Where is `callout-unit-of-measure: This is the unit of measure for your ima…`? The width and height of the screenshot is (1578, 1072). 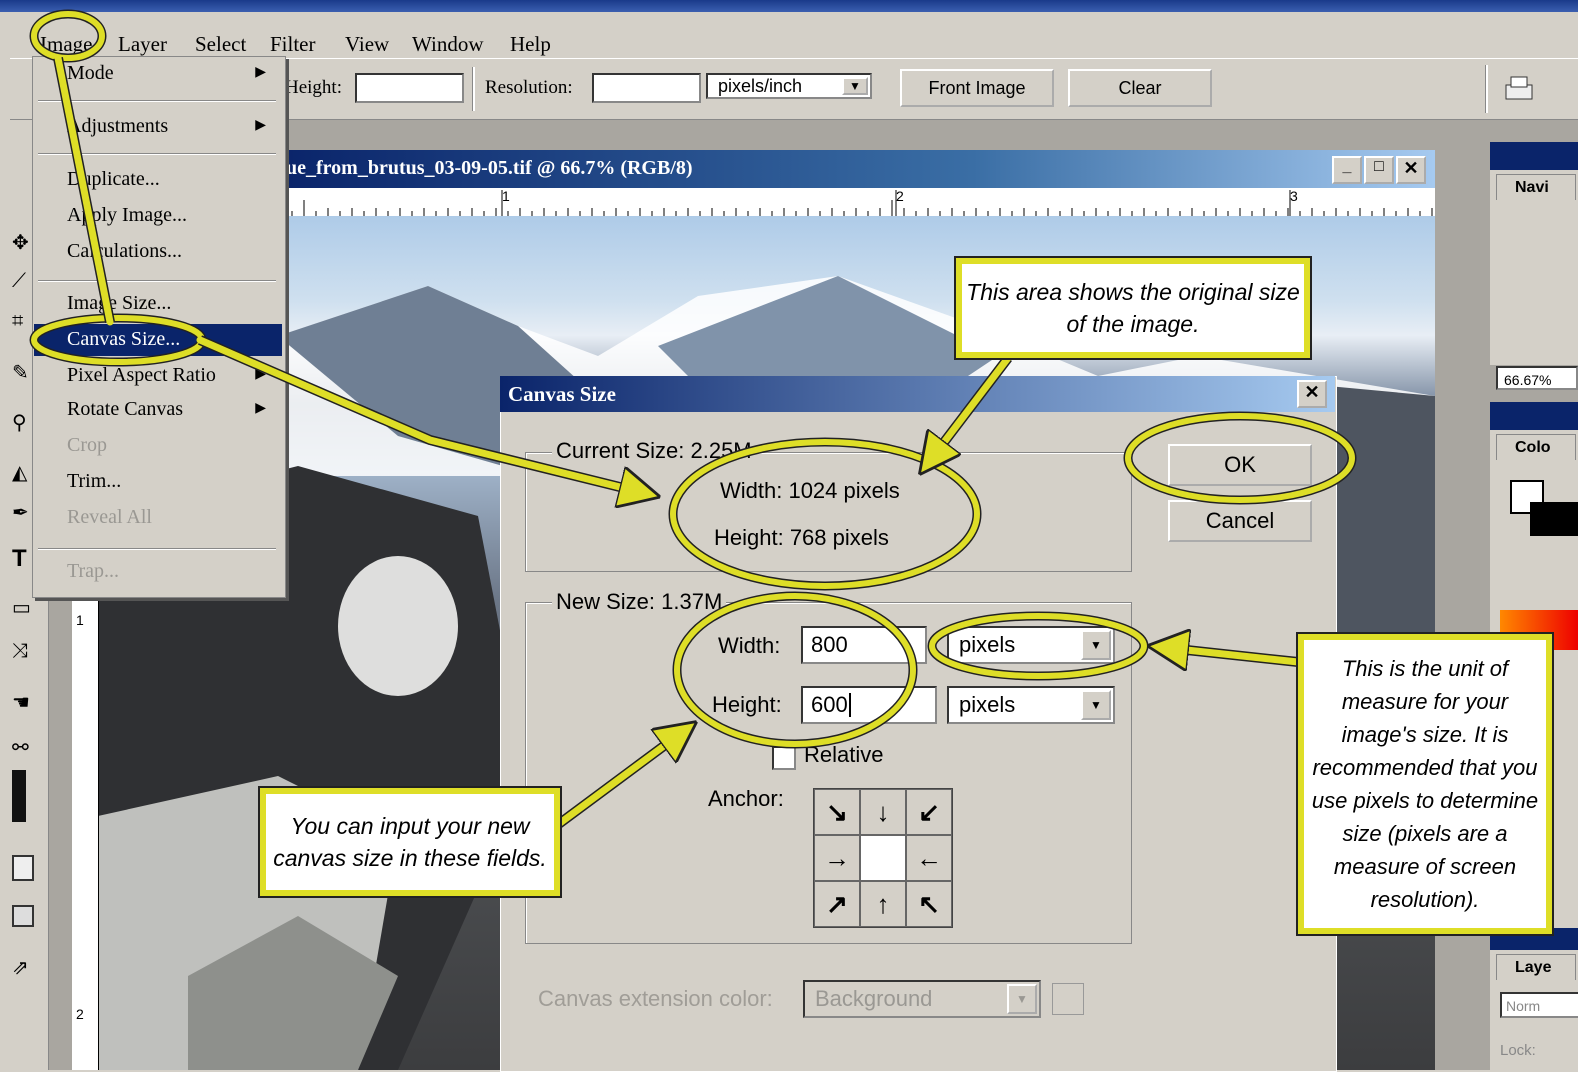
callout-unit-of-measure: This is the unit of measure for your ima… is located at coordinates (1425, 784).